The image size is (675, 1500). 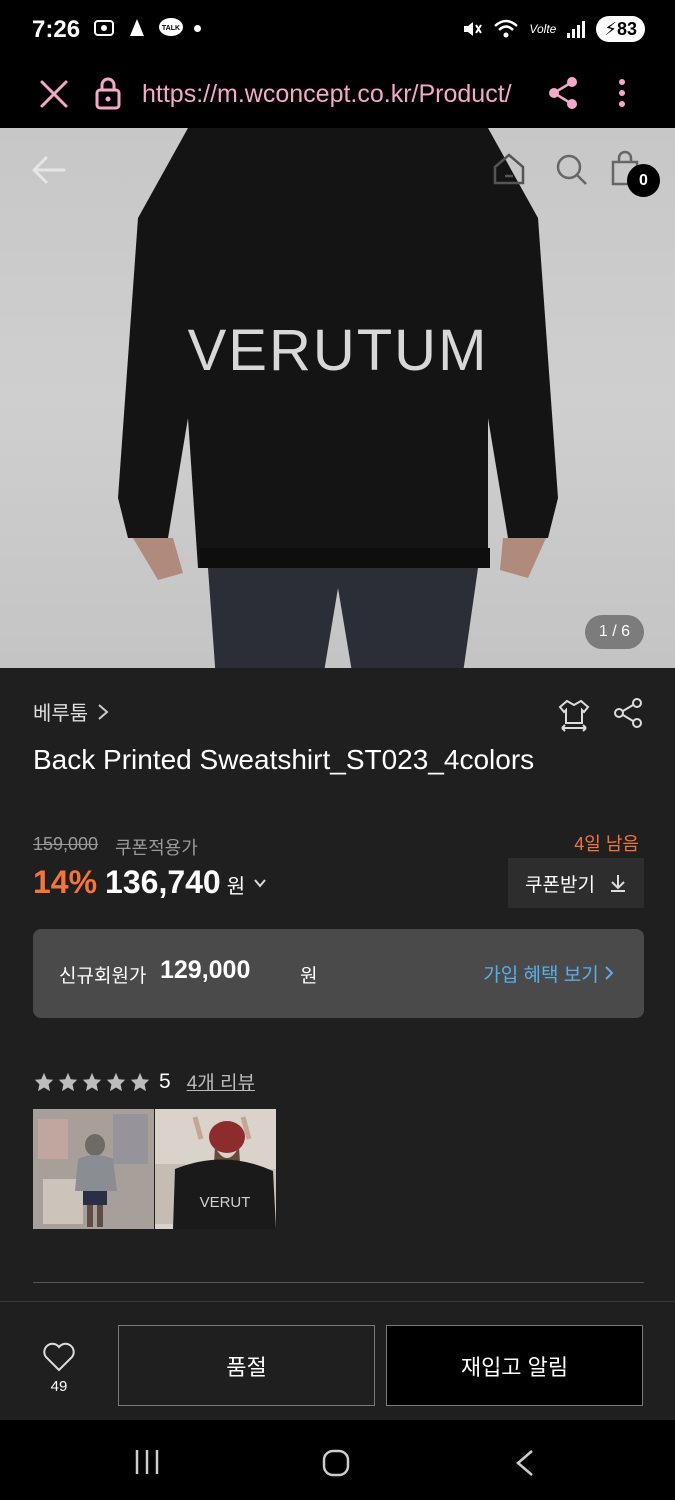 I want to click on coupon-download-button: 쿠폰받기, so click(x=576, y=883).